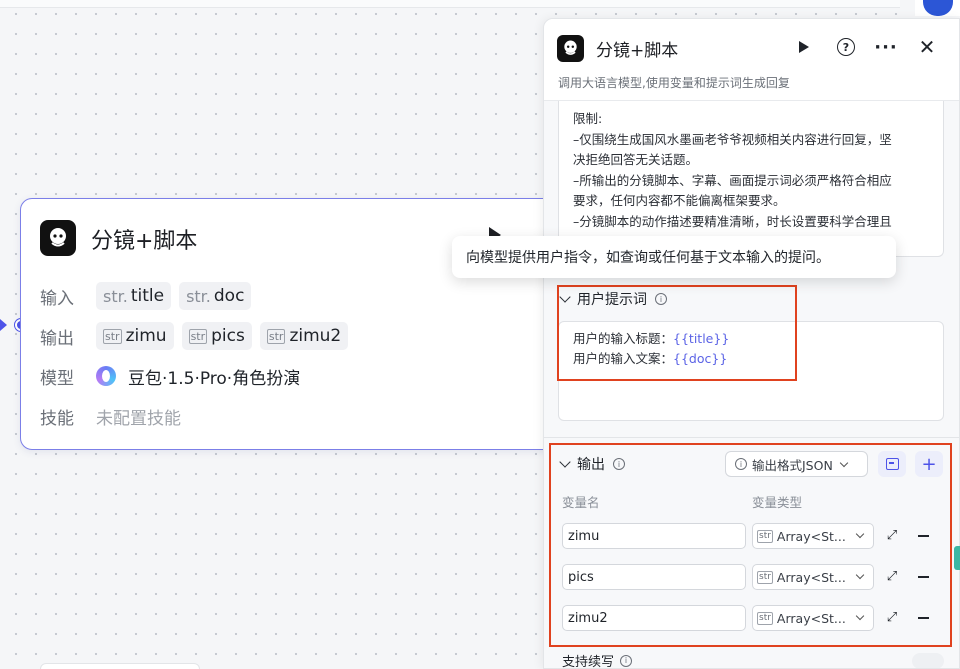 This screenshot has height=669, width=960. Describe the element at coordinates (144, 241) in the screenshot. I see `node-title: 分镜+脚本` at that location.